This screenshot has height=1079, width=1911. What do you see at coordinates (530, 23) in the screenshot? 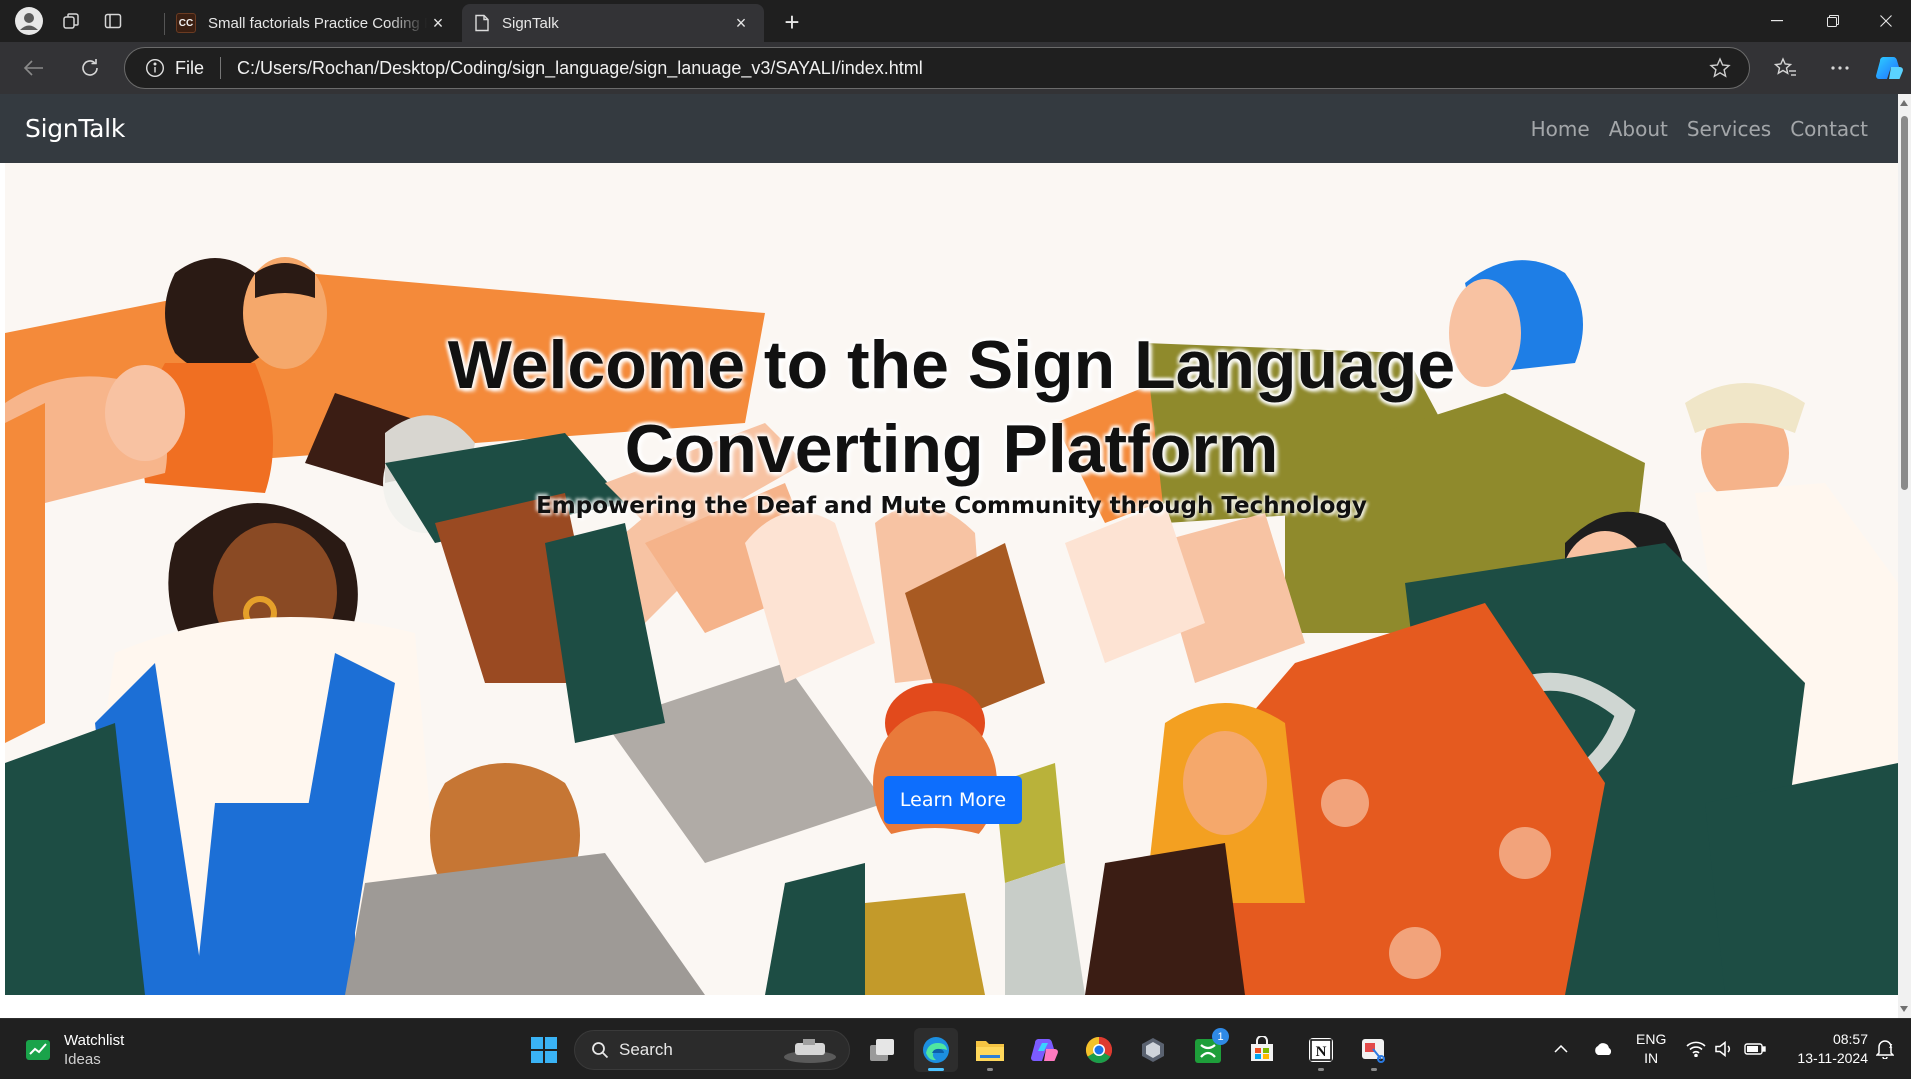
I see `tab-title: SignTalk` at bounding box center [530, 23].